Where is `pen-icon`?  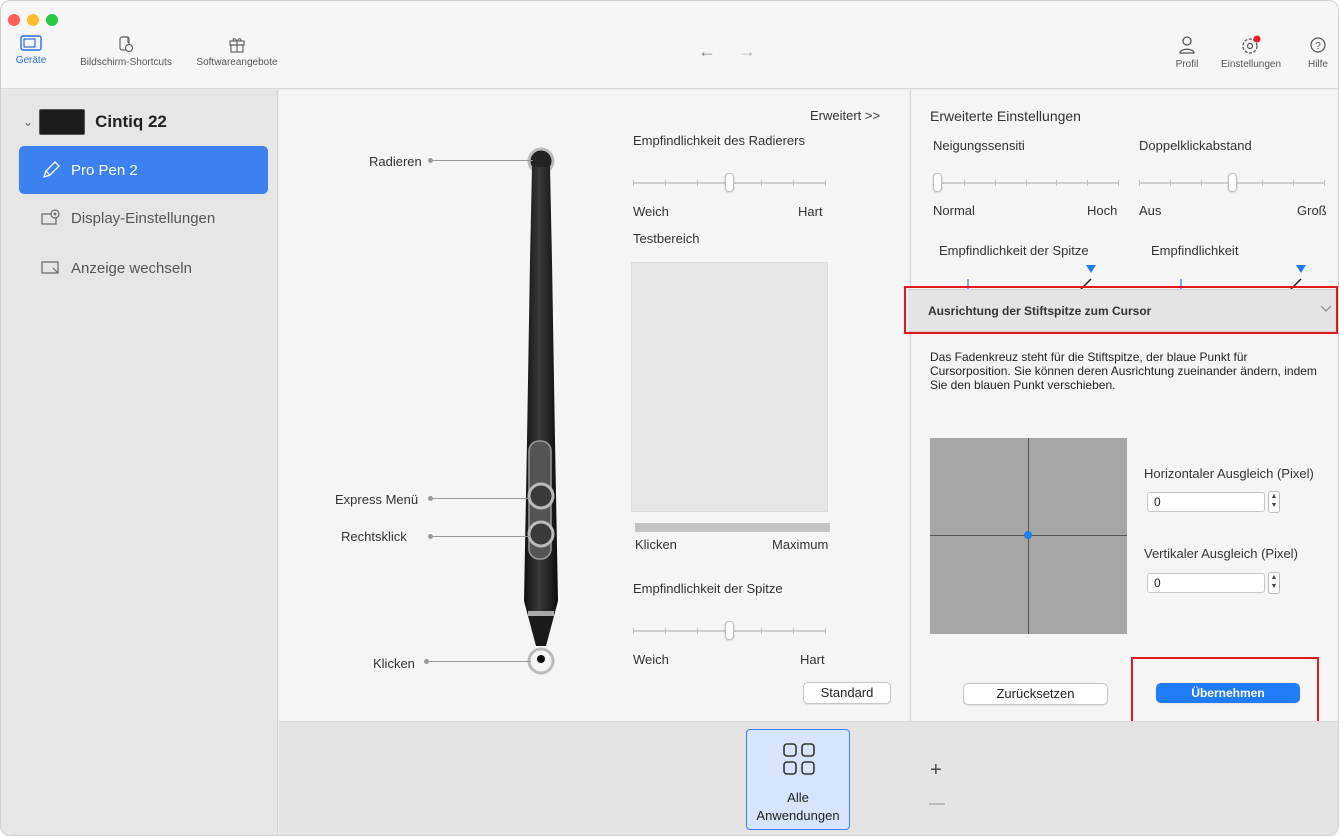
pen-icon is located at coordinates (51, 170).